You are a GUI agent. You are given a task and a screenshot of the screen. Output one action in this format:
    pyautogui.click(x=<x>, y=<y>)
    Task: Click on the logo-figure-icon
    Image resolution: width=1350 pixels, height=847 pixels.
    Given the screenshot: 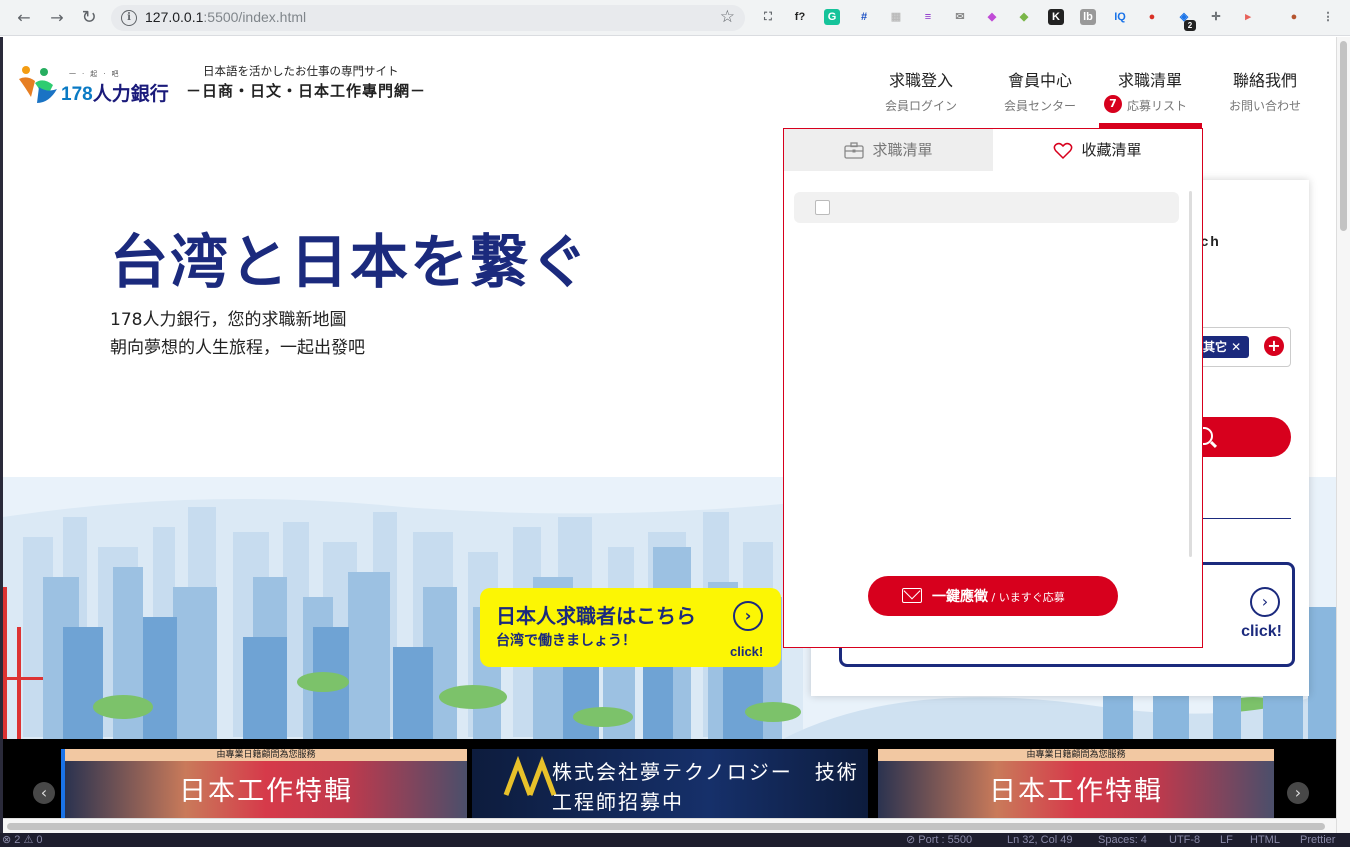 What is the action you would take?
    pyautogui.click(x=39, y=84)
    